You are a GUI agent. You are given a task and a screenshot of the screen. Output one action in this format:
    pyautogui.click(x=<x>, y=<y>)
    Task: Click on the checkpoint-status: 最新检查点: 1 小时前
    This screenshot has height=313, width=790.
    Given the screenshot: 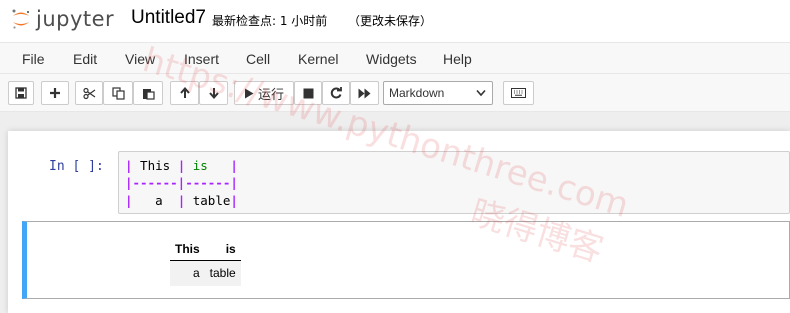 What is the action you would take?
    pyautogui.click(x=270, y=21)
    